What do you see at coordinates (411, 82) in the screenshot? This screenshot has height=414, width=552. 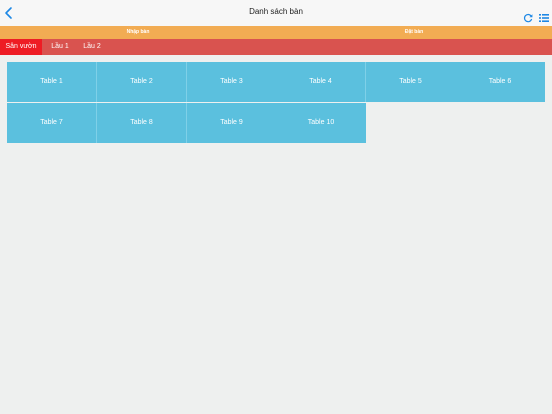 I see `table-item: Table 5` at bounding box center [411, 82].